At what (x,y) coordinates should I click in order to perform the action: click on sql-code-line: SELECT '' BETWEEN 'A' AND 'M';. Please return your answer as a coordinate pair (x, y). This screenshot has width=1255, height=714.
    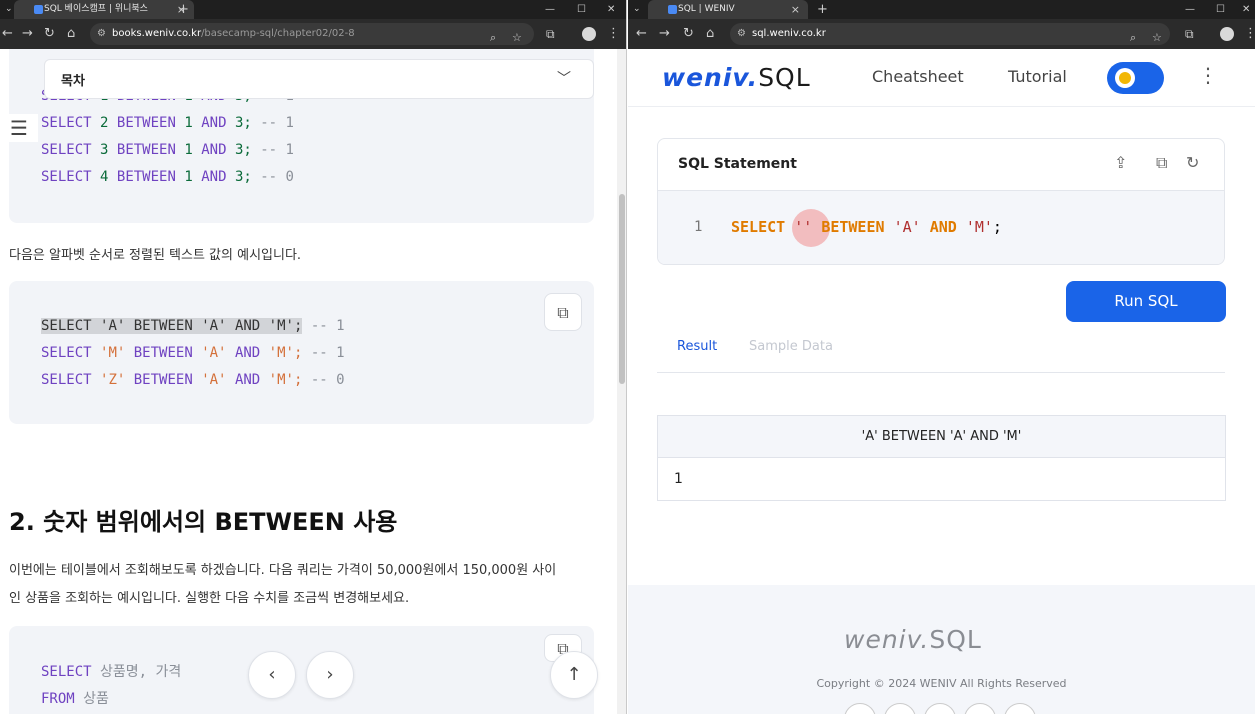
    Looking at the image, I should click on (866, 227).